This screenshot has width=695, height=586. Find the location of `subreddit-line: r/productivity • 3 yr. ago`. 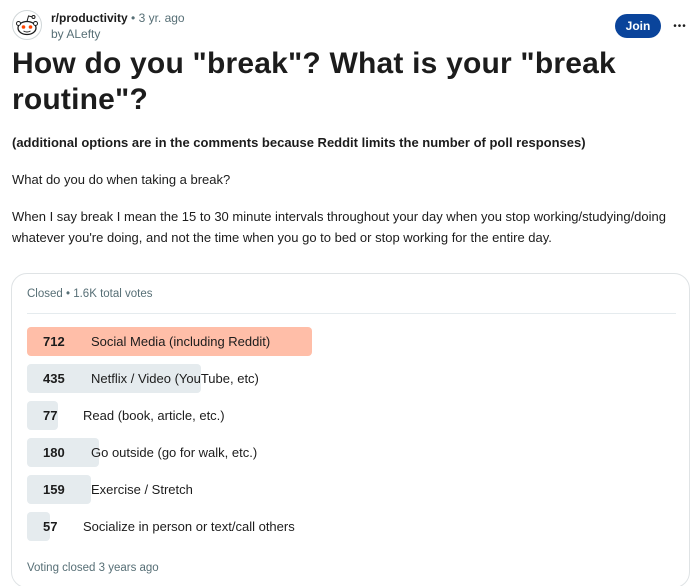

subreddit-line: r/productivity • 3 yr. ago is located at coordinates (118, 18).